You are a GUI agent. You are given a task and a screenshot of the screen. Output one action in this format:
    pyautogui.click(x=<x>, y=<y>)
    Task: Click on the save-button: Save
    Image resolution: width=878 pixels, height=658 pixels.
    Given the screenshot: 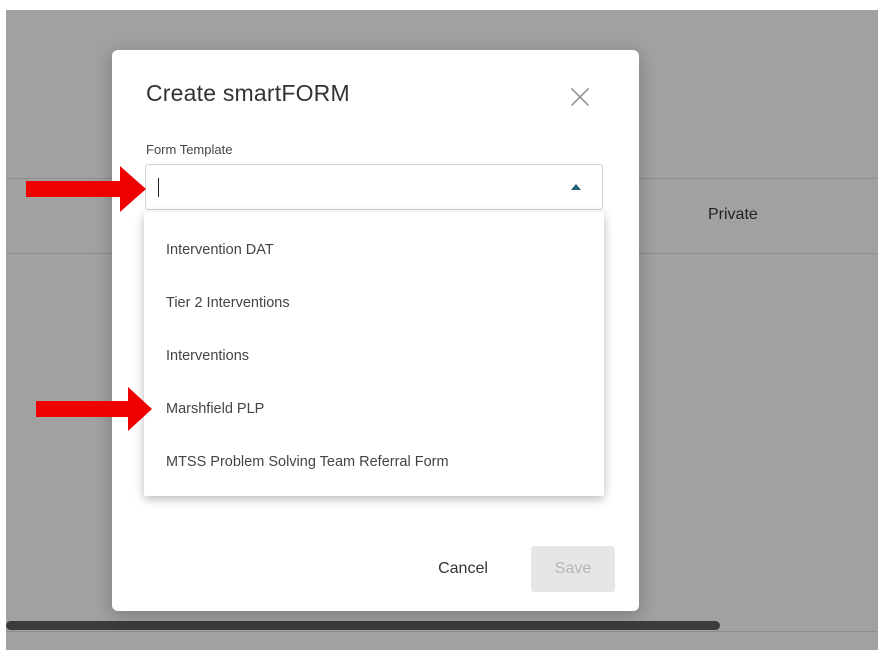 What is the action you would take?
    pyautogui.click(x=573, y=569)
    